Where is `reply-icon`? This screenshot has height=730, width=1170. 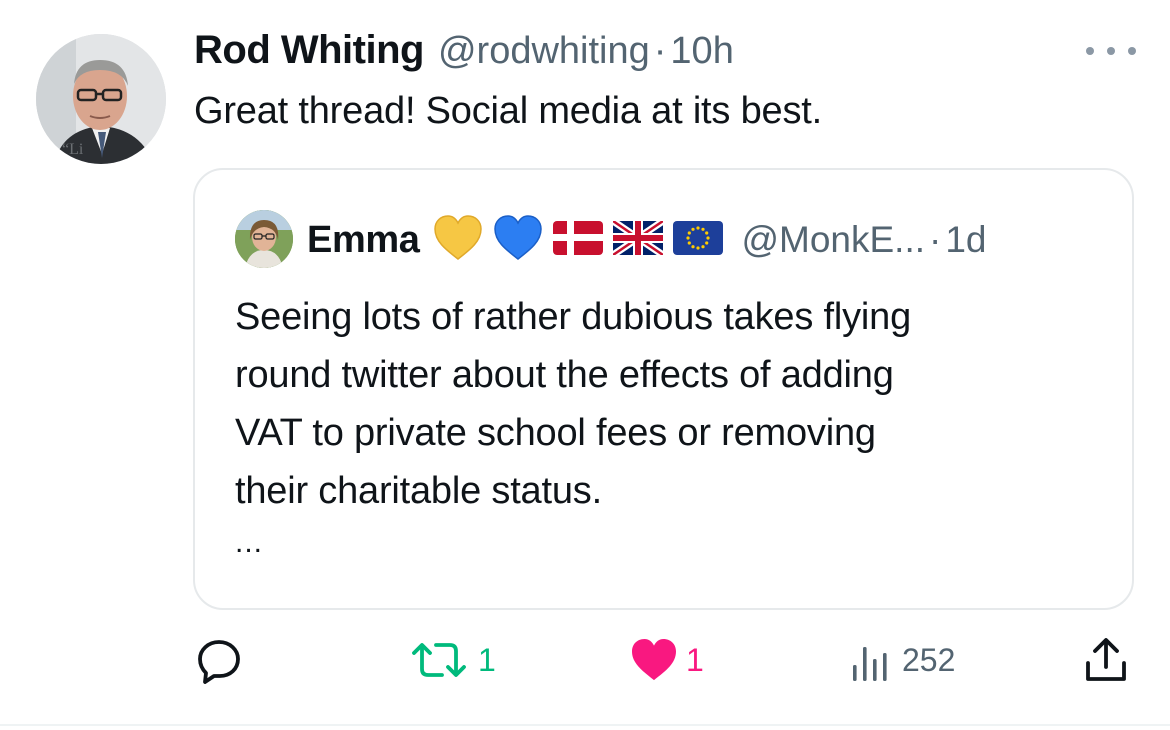
reply-icon is located at coordinates (219, 662).